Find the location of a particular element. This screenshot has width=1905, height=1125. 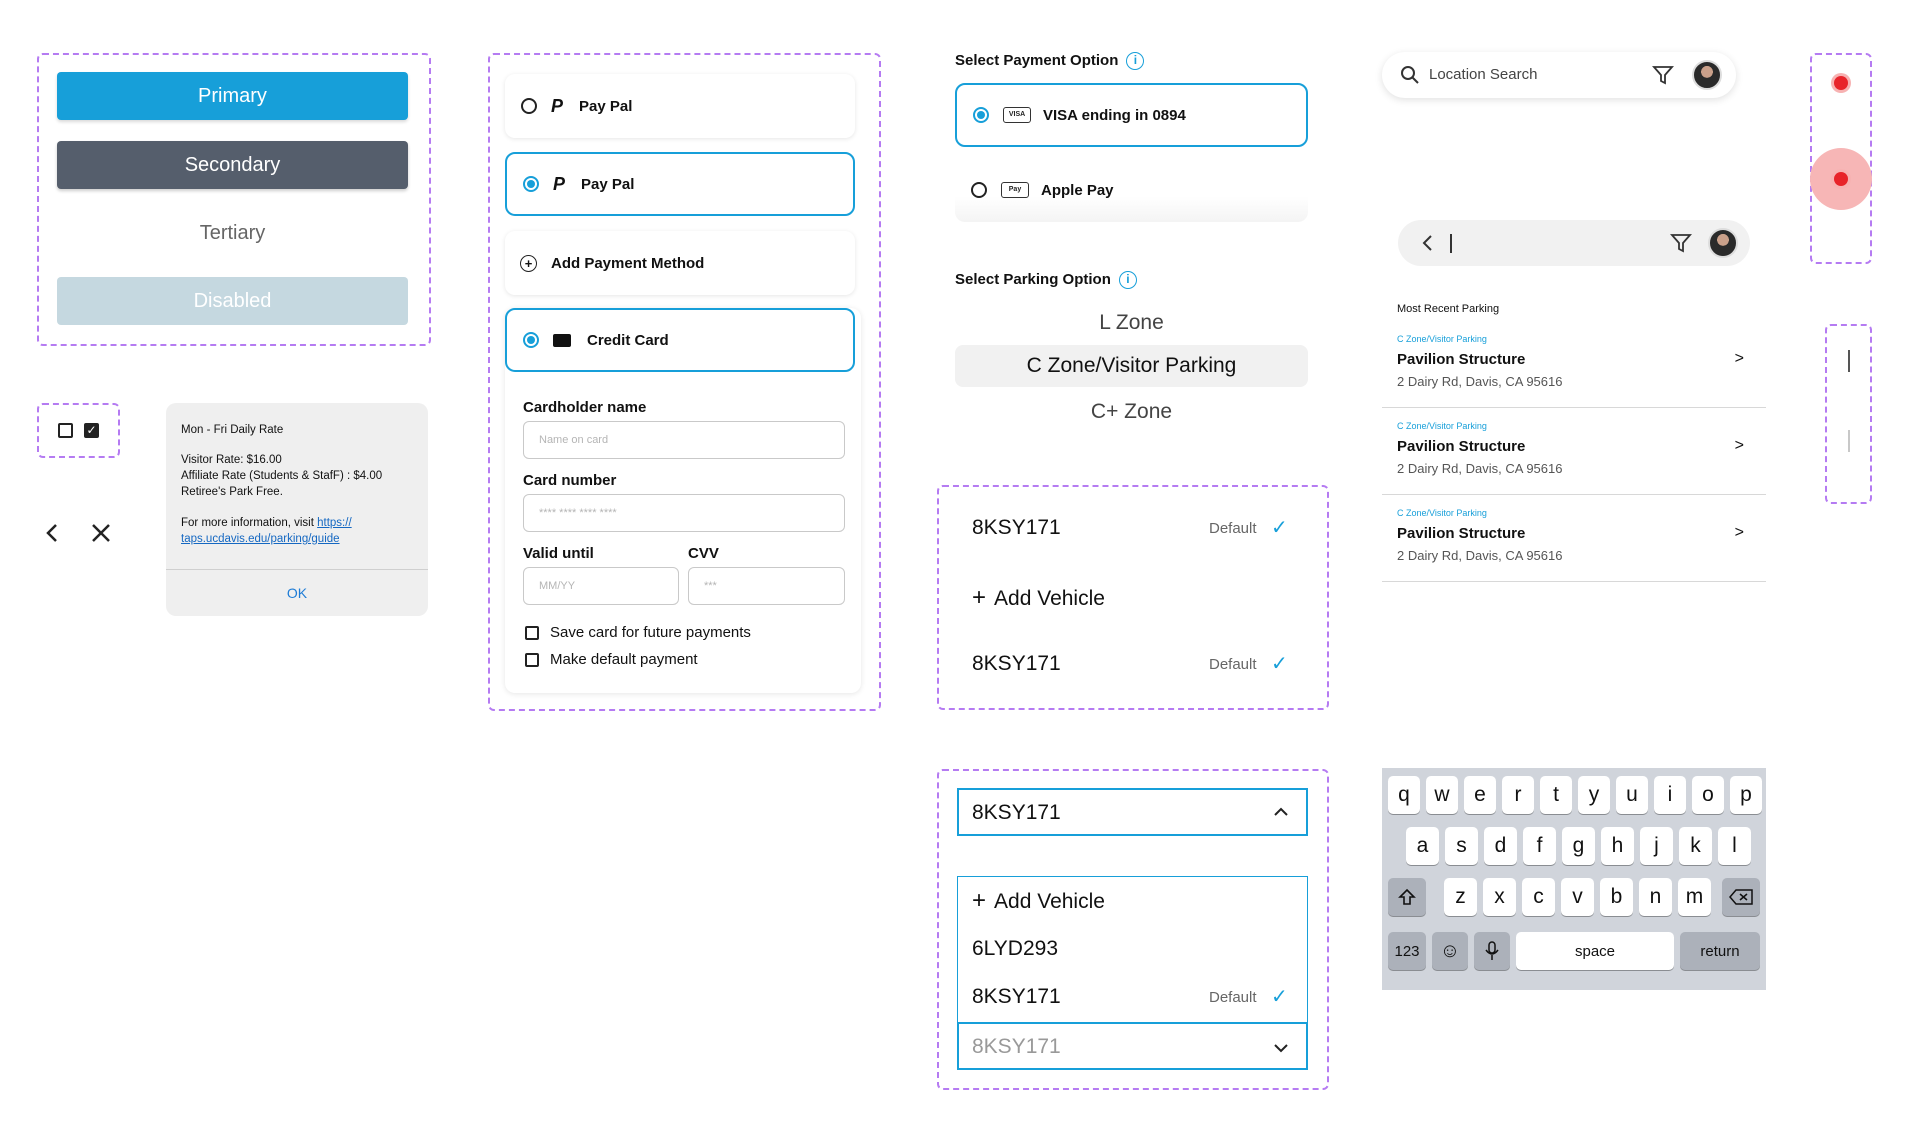

key-j: j is located at coordinates (1656, 846).